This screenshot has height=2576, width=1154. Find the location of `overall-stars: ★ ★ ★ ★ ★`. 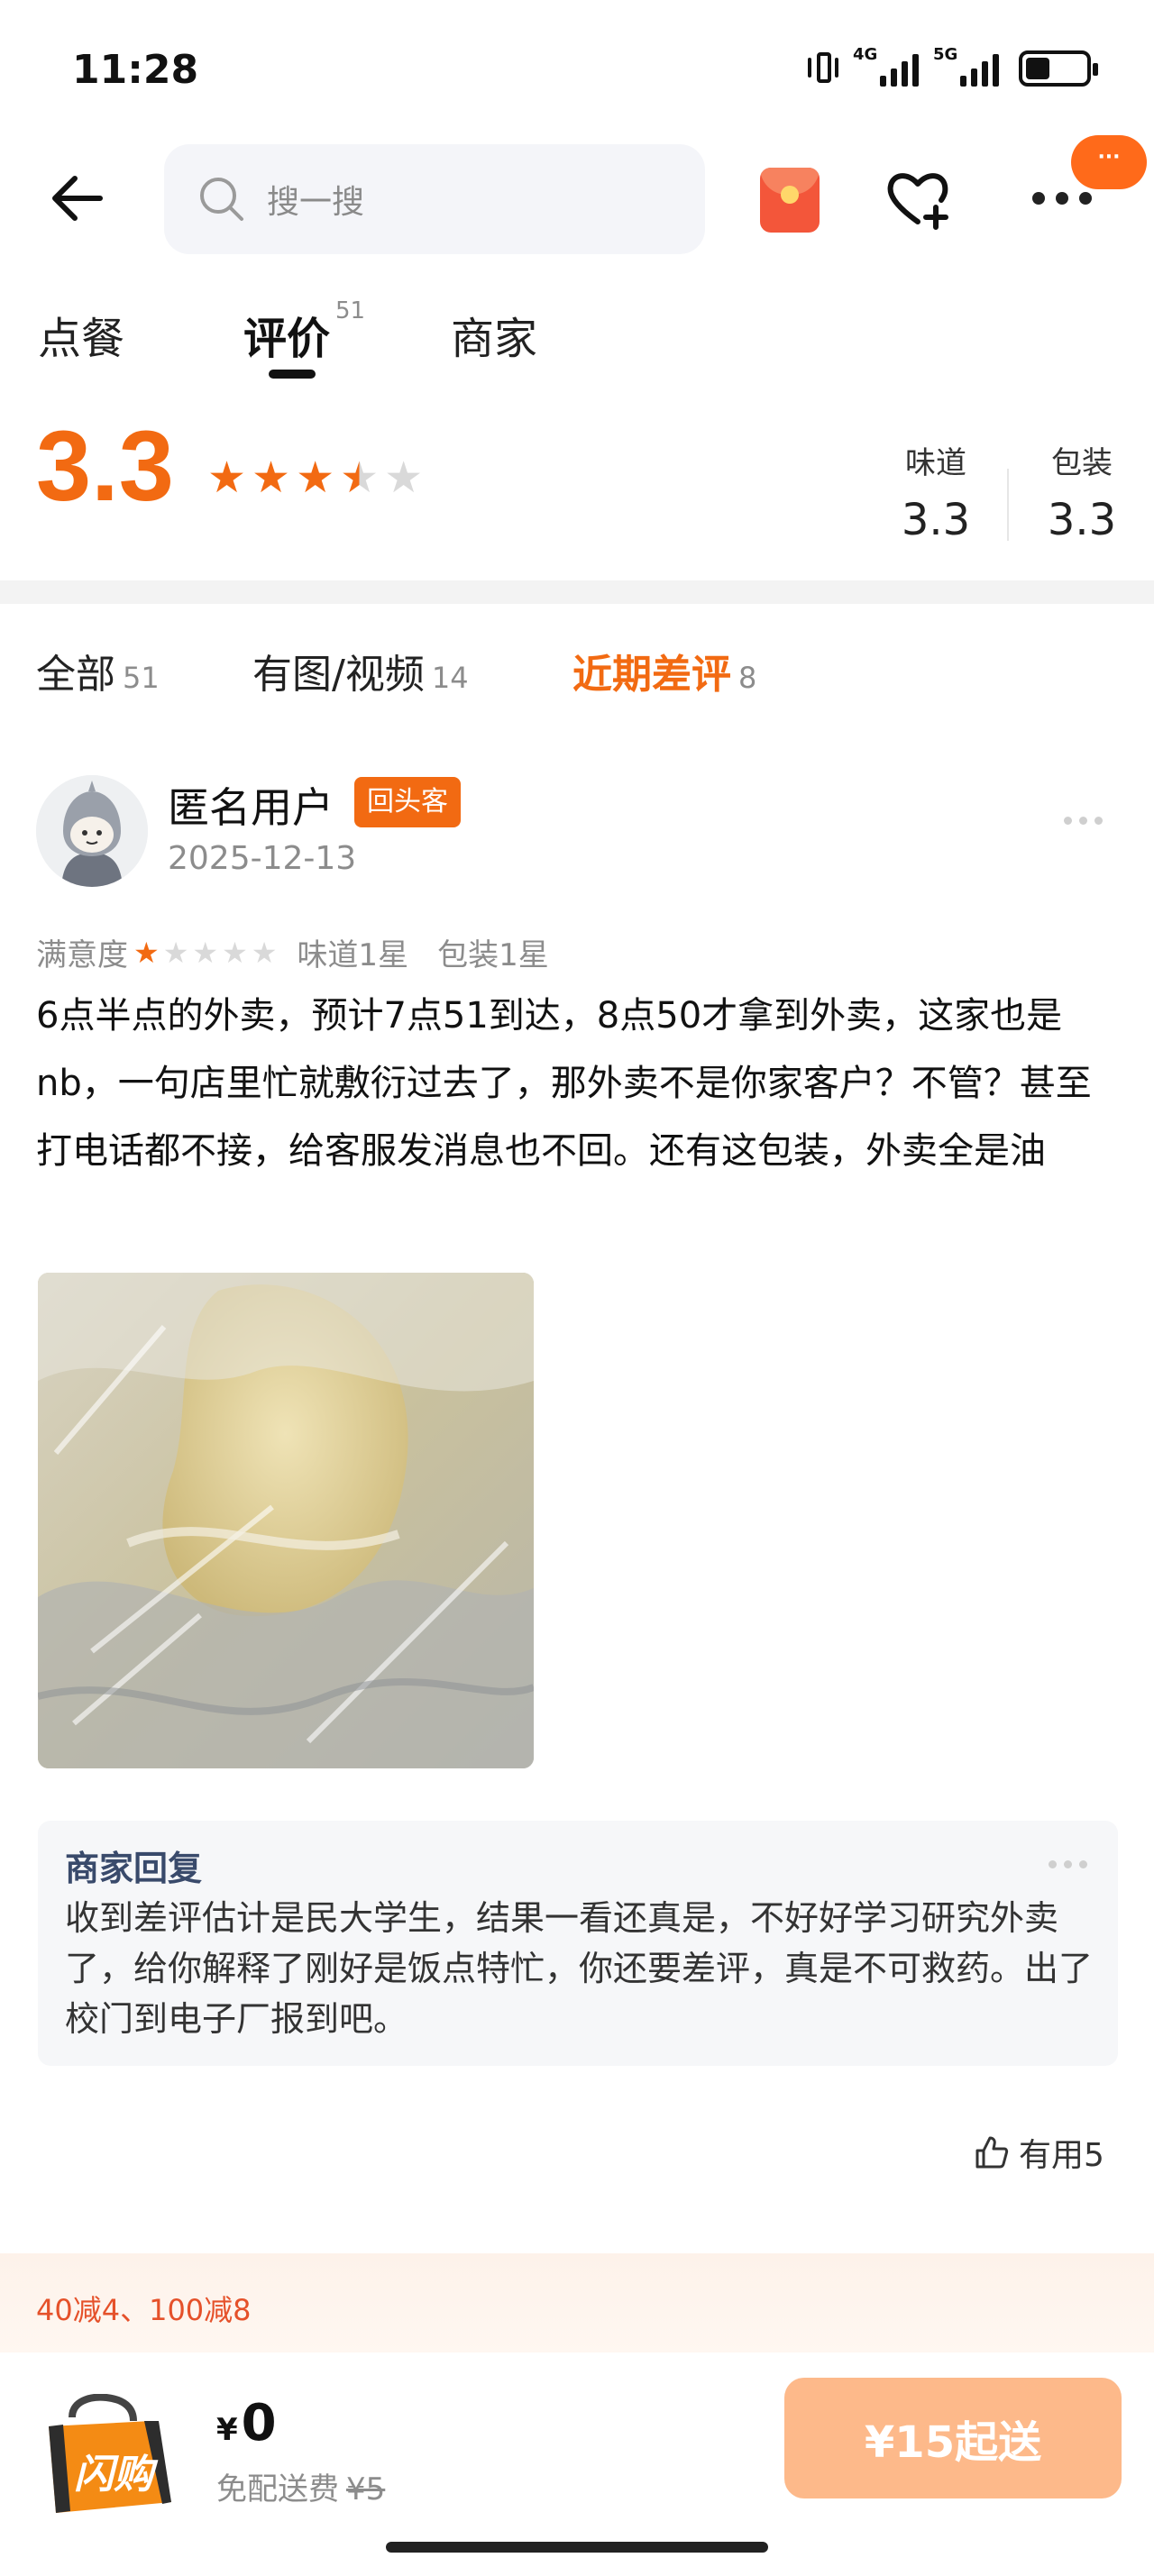

overall-stars: ★ ★ ★ ★ ★ is located at coordinates (315, 478).